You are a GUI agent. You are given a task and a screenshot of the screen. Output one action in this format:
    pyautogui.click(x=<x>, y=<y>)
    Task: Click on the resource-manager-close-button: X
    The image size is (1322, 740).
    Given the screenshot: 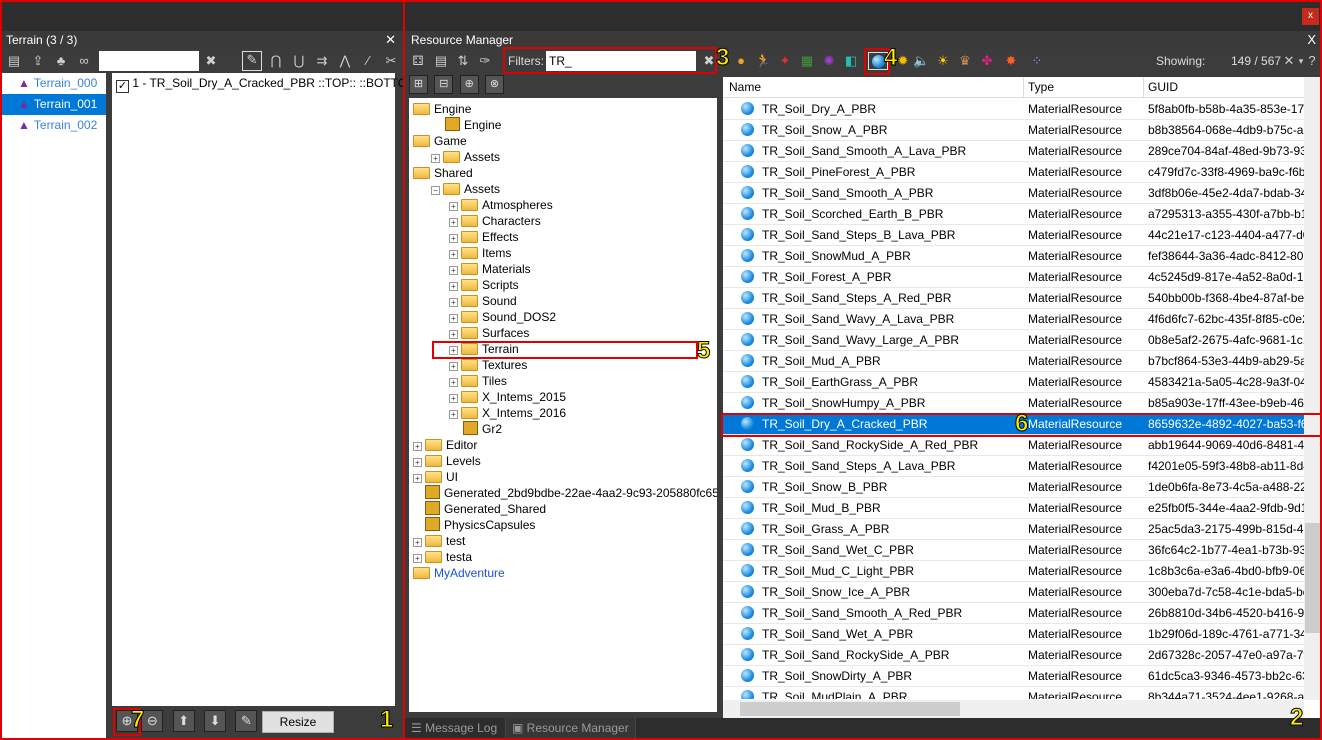 What is the action you would take?
    pyautogui.click(x=1311, y=40)
    